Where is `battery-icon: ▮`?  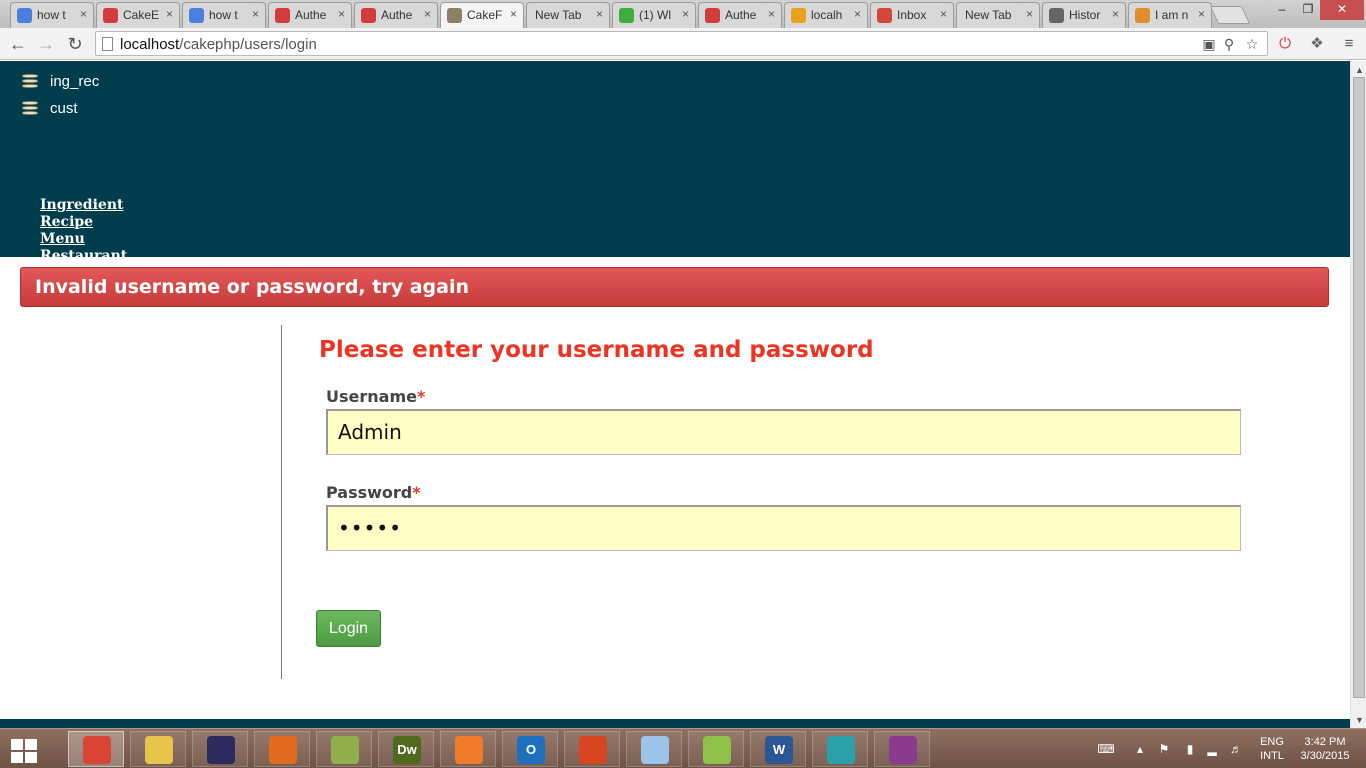
battery-icon: ▮ is located at coordinates (1190, 749).